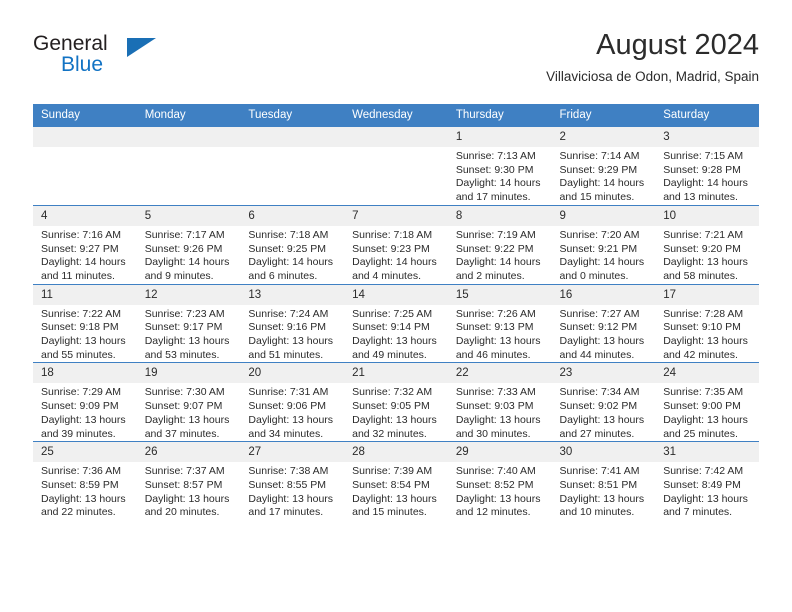  What do you see at coordinates (85, 294) in the screenshot?
I see `day-number: 11` at bounding box center [85, 294].